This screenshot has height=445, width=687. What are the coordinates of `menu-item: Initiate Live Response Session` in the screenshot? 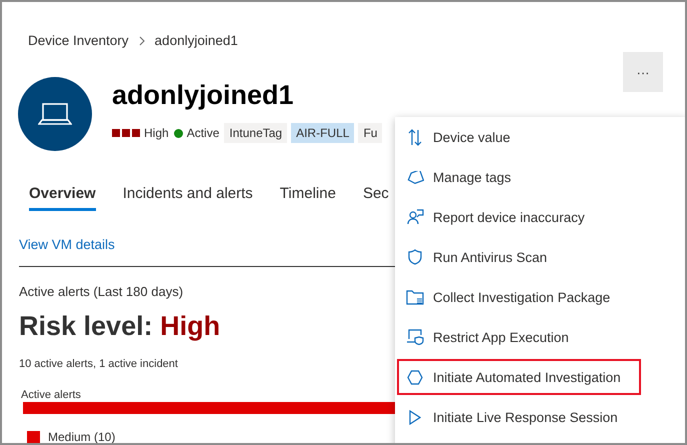 It's located at (519, 417).